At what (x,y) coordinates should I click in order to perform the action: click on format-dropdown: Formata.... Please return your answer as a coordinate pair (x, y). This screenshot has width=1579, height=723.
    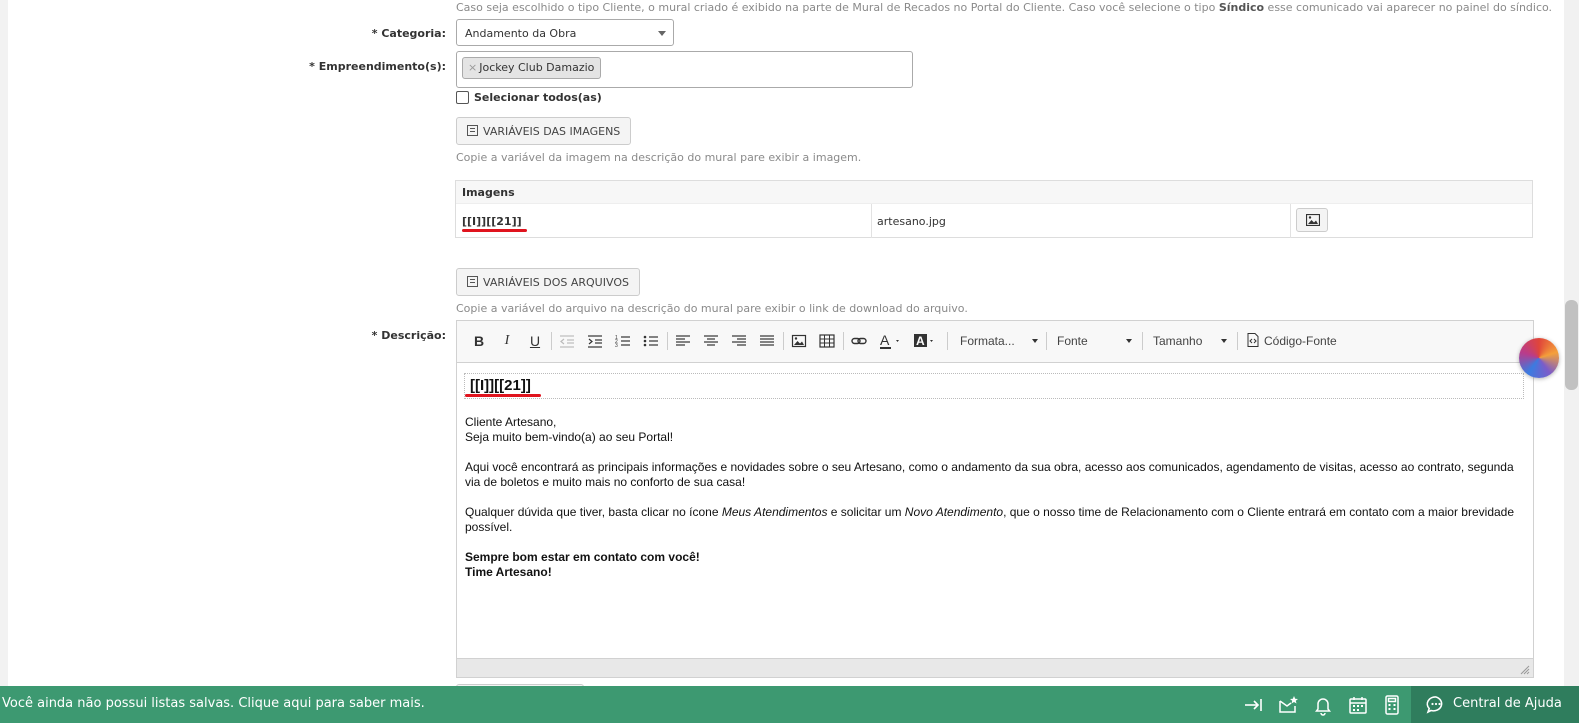
    Looking at the image, I should click on (999, 341).